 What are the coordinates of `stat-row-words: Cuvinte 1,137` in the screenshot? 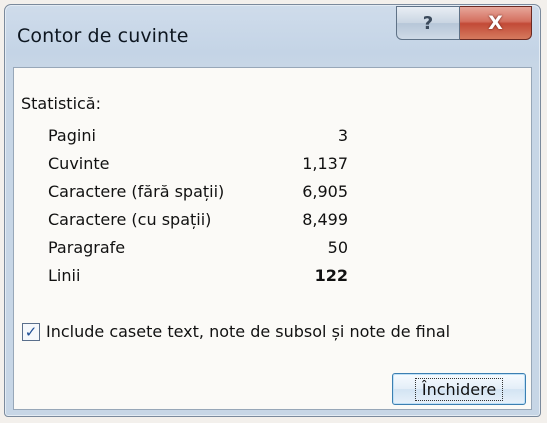 It's located at (198, 167).